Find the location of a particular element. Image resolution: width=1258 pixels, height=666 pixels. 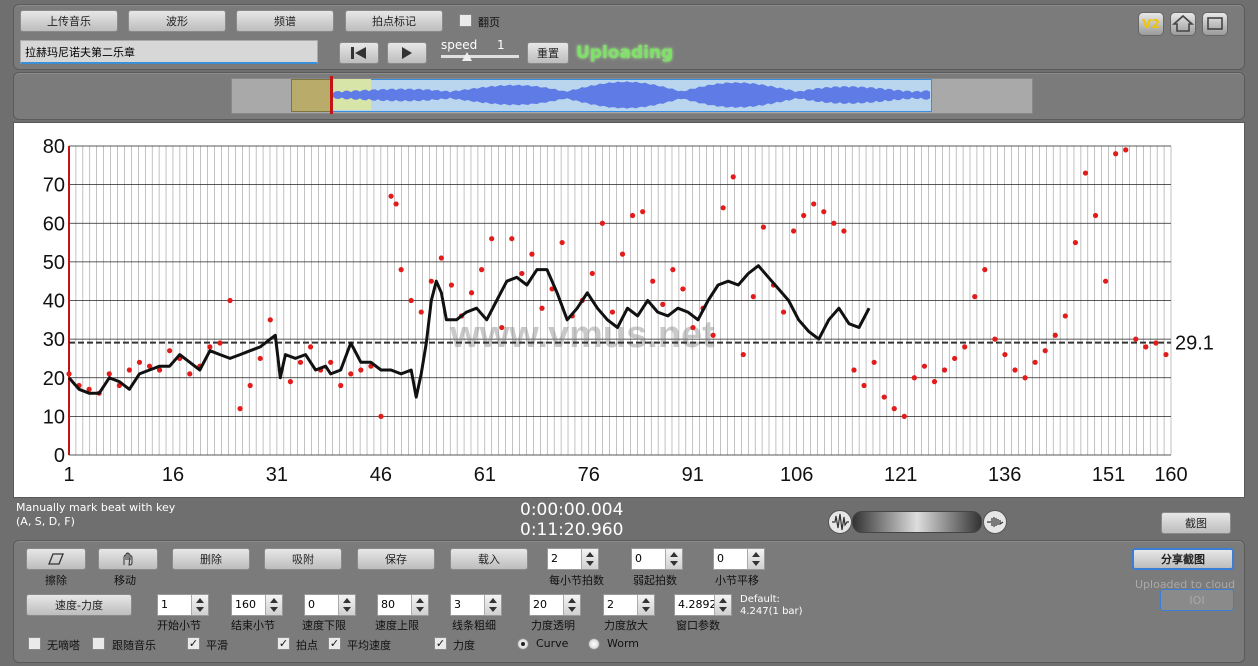

overview-viewport is located at coordinates (312, 95).